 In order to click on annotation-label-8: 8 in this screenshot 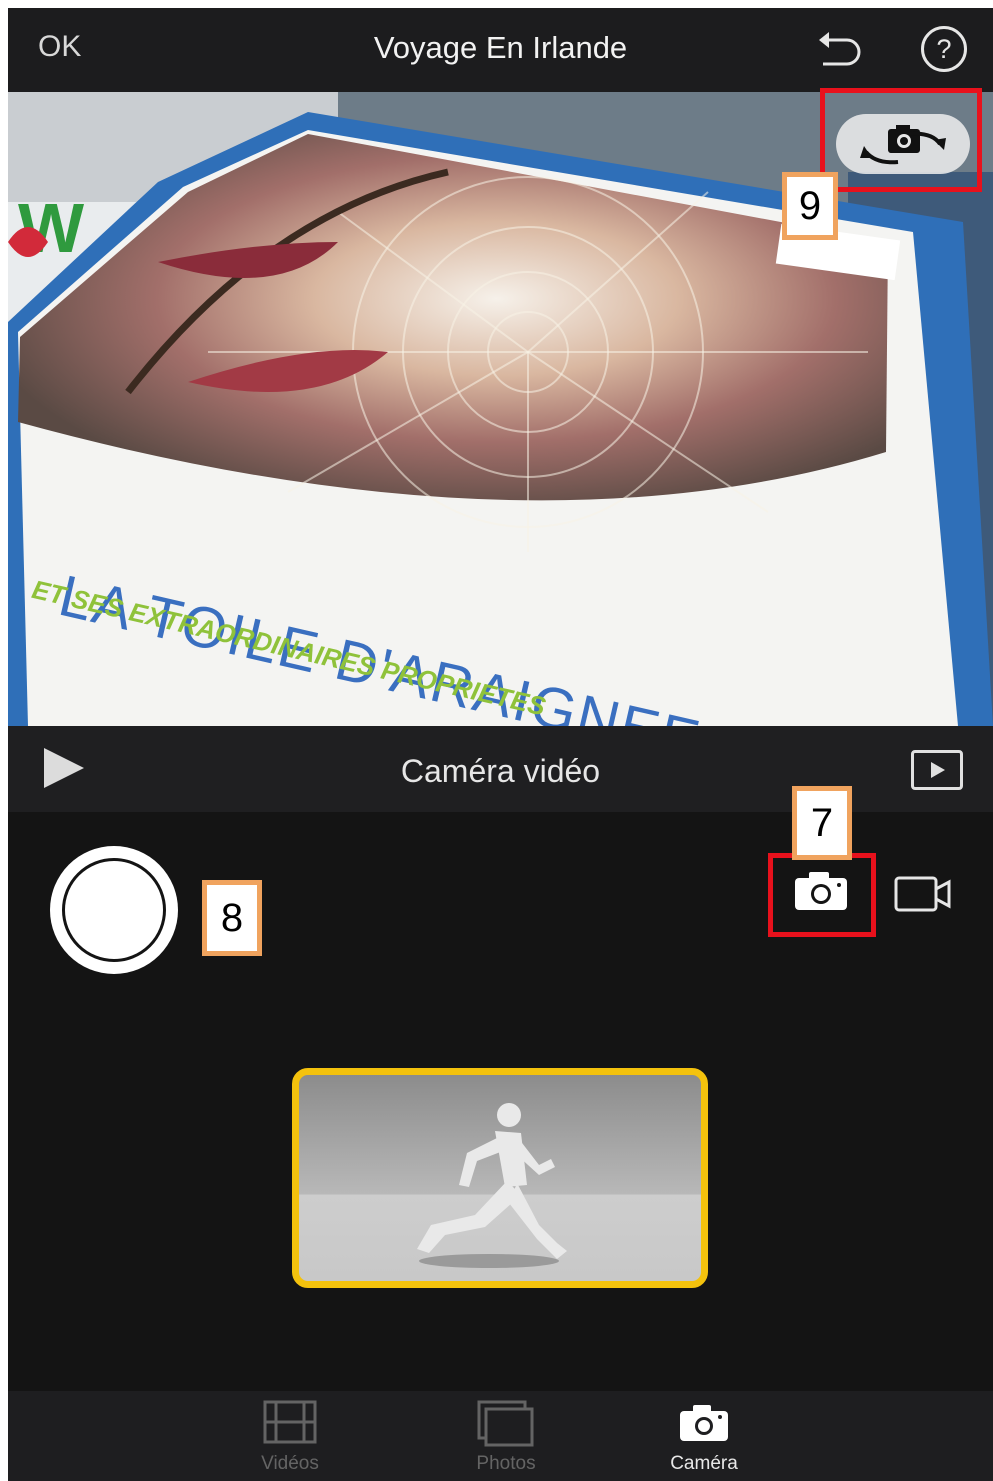, I will do `click(232, 918)`.